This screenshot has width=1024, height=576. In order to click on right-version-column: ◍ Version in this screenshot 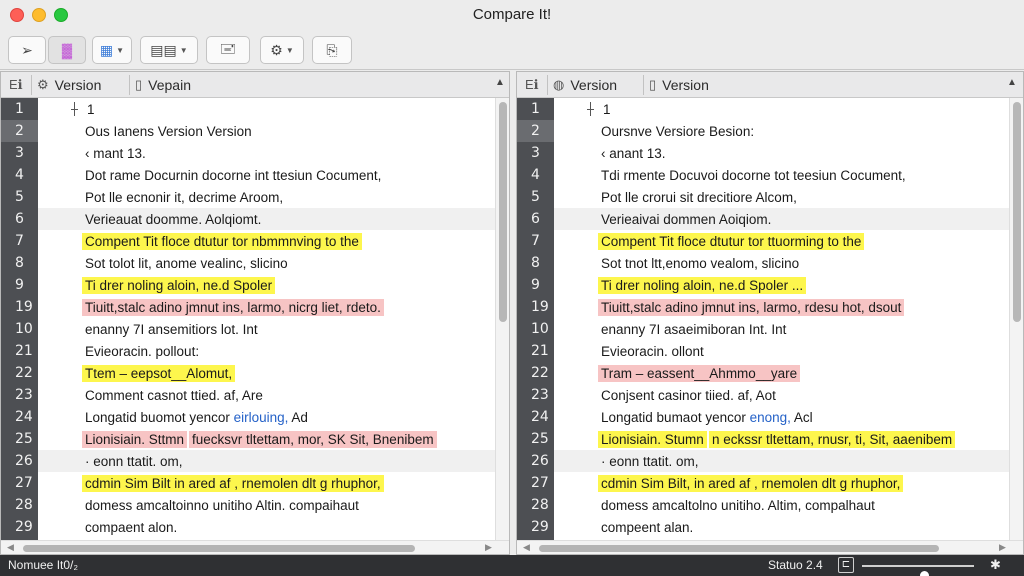, I will do `click(585, 85)`.